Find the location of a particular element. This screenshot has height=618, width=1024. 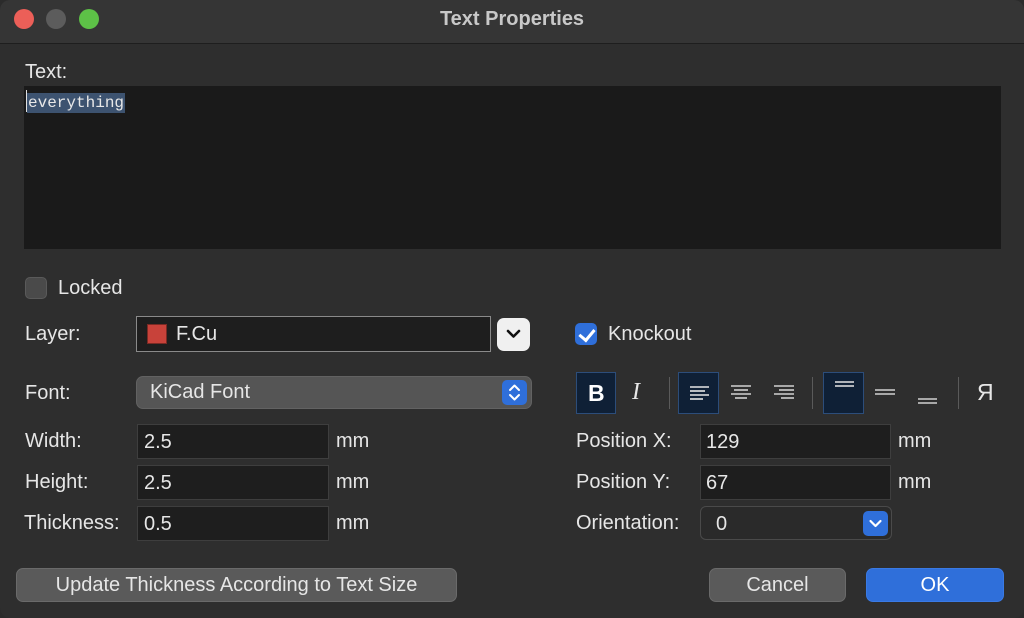

knockout-label: Knockout is located at coordinates (649, 334).